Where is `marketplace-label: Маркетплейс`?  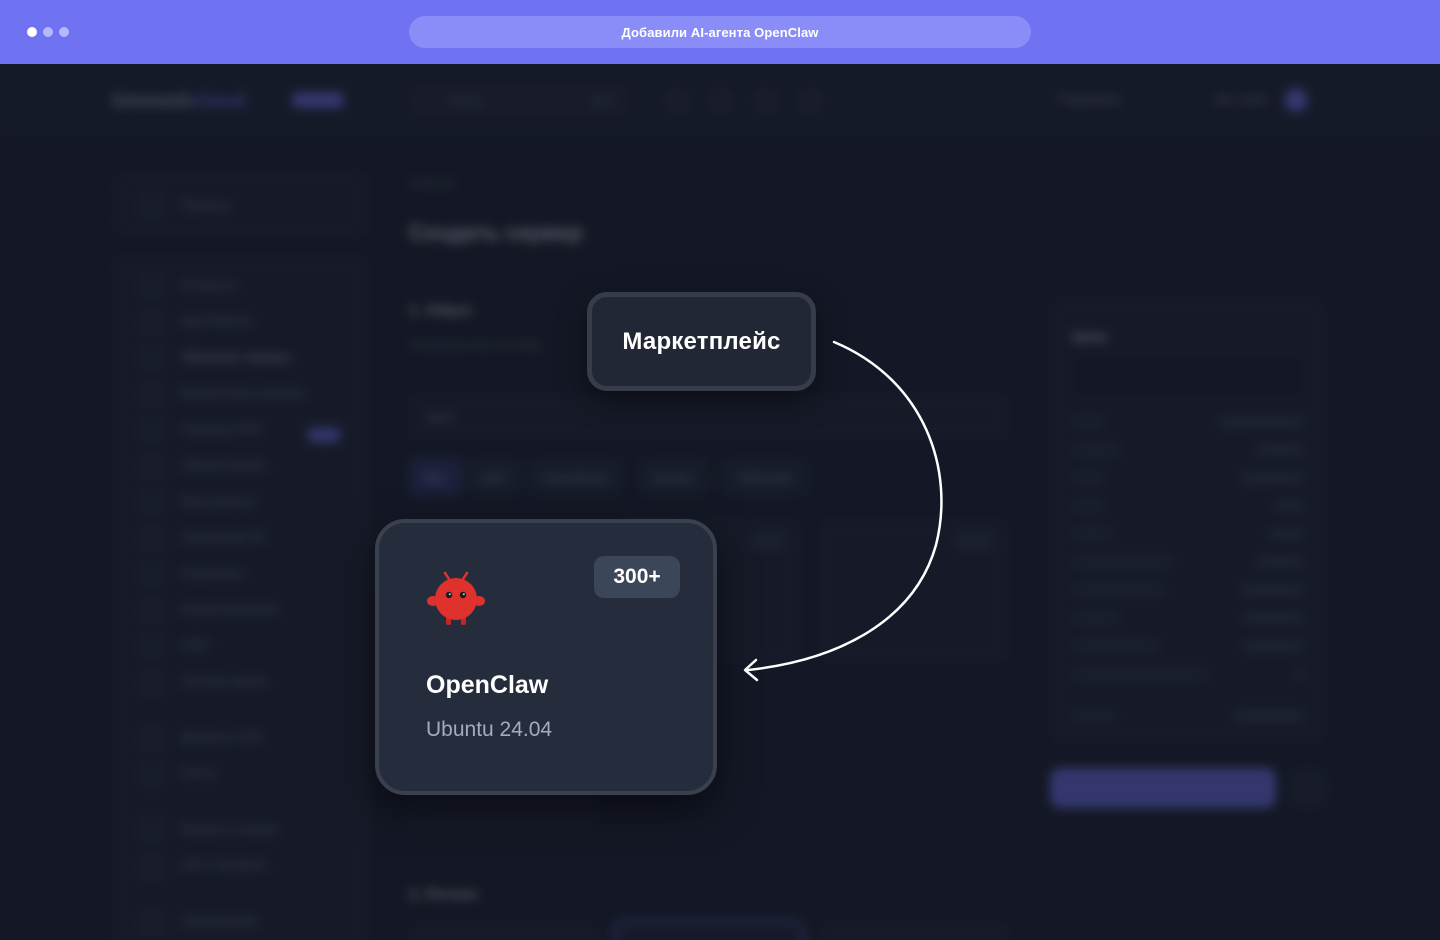
marketplace-label: Маркетплейс is located at coordinates (701, 341).